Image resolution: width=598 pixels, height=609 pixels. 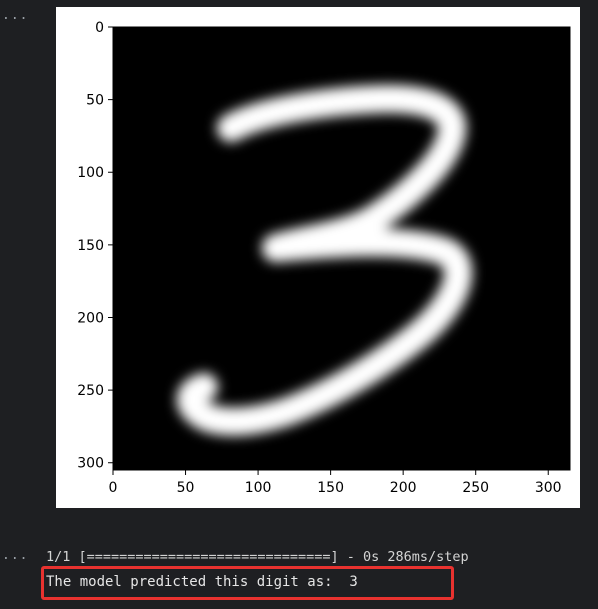 I want to click on x-tick-label: 0, so click(x=113, y=488).